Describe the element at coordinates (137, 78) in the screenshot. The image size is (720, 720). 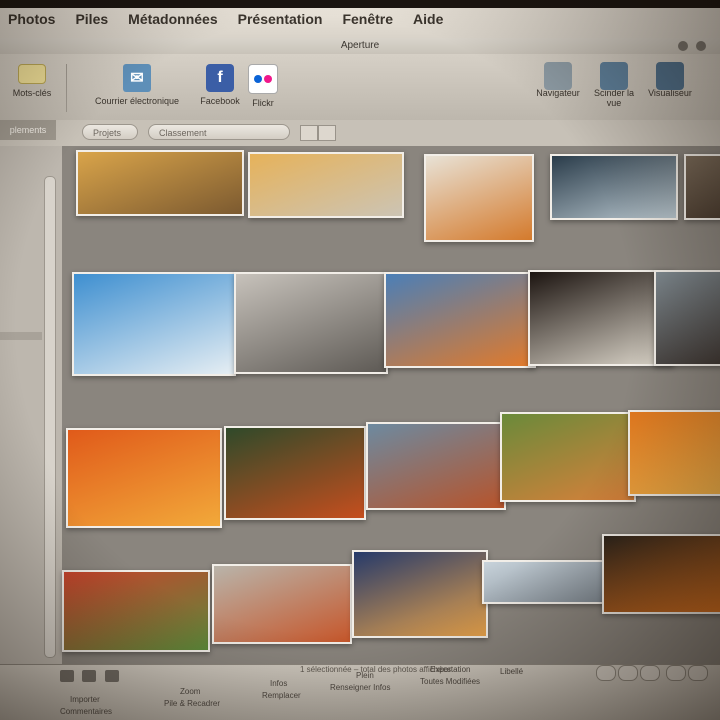
I see `mail-icon: ✉` at that location.